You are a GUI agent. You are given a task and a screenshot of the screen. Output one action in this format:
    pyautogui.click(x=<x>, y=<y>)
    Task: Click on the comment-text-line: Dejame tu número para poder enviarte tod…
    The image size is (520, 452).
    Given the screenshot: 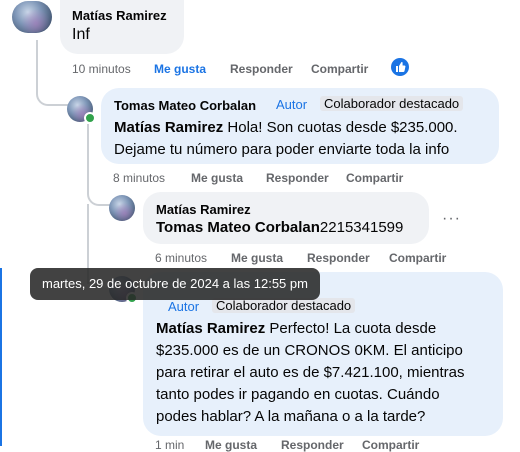 What is the action you would take?
    pyautogui.click(x=282, y=149)
    